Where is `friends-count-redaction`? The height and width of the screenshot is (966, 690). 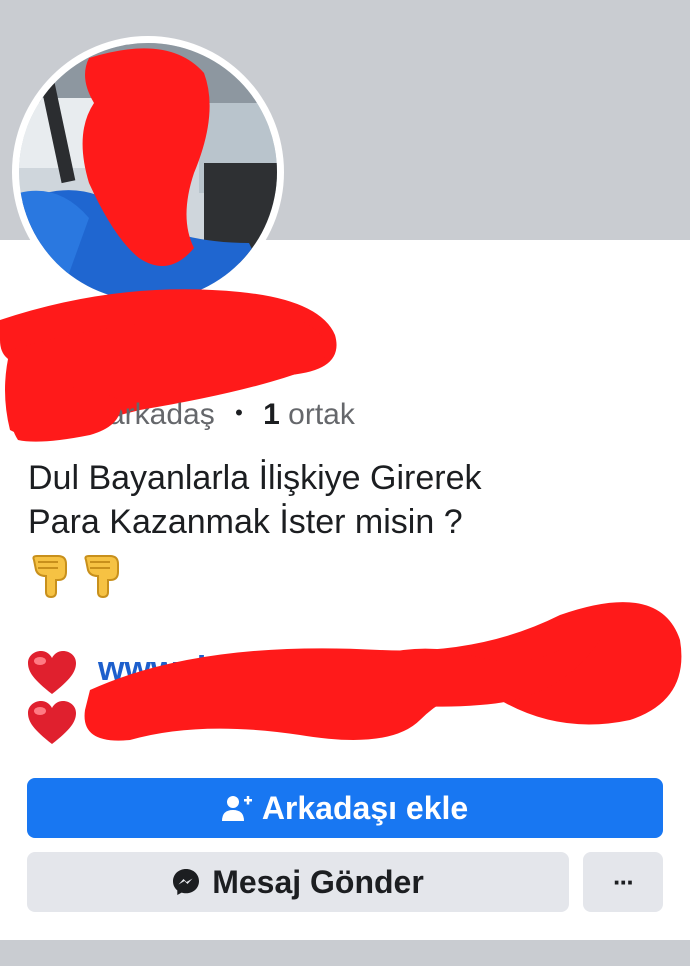
friends-count-redaction is located at coordinates (65, 414).